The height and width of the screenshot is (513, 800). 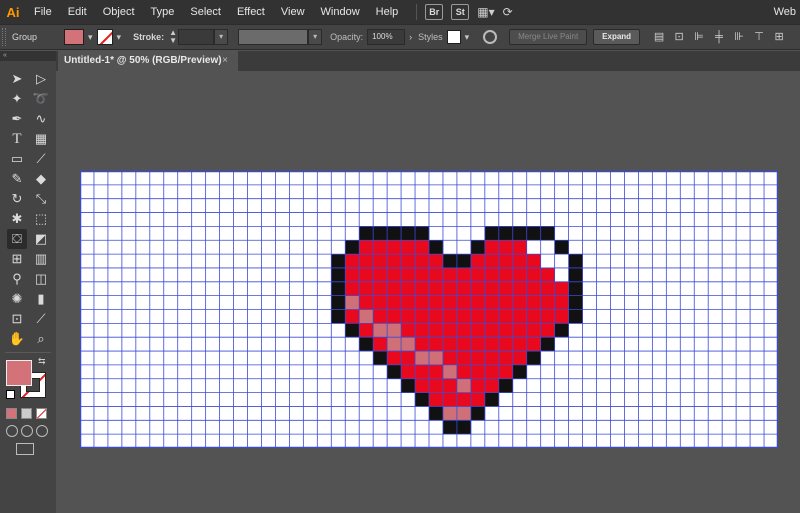 What do you see at coordinates (490, 37) in the screenshot?
I see `recolor-artwork-icon` at bounding box center [490, 37].